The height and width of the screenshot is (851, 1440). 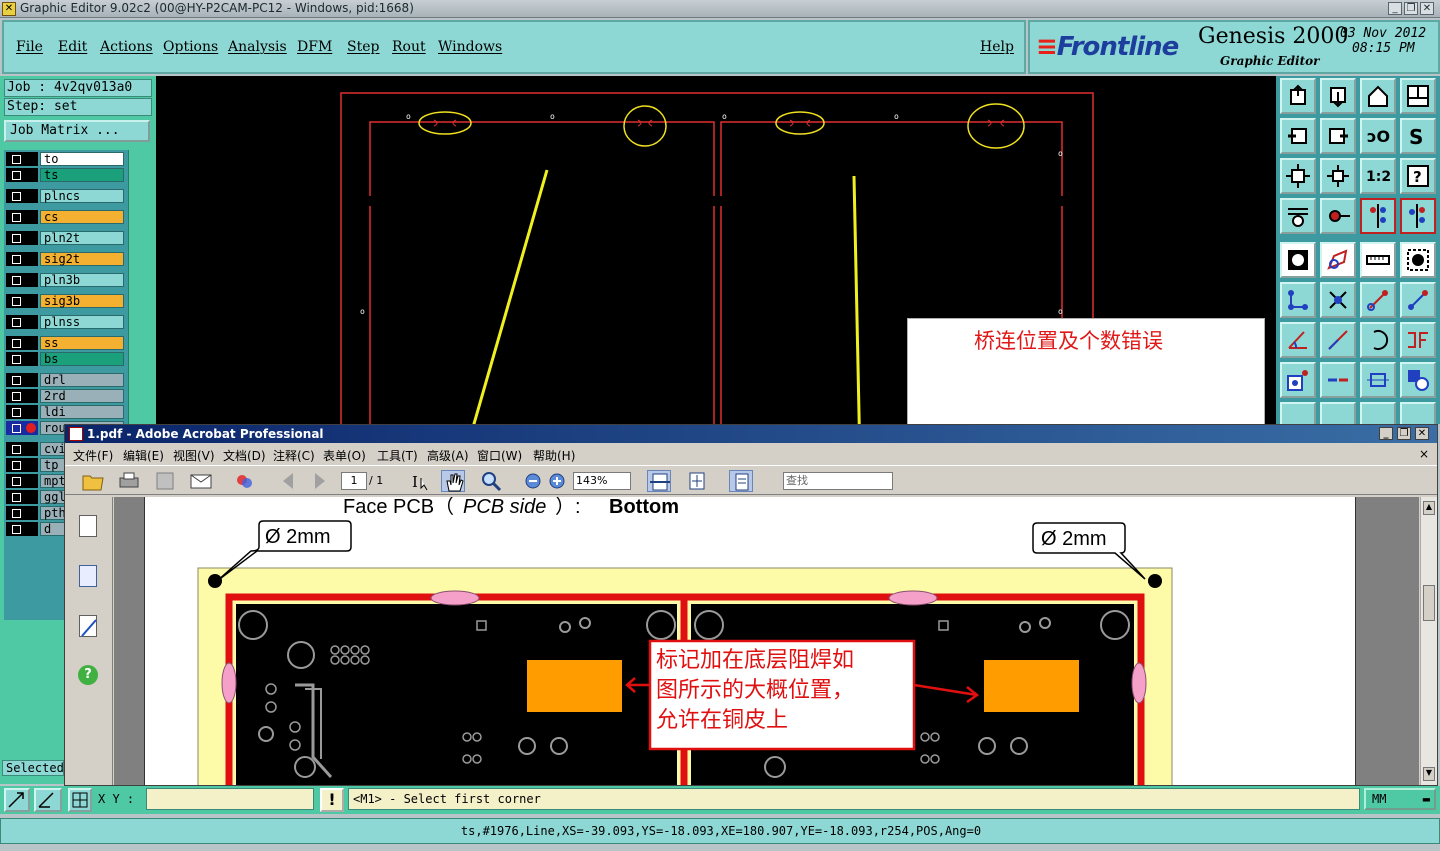 What do you see at coordinates (1338, 300) in the screenshot?
I see `cross-pad-icon` at bounding box center [1338, 300].